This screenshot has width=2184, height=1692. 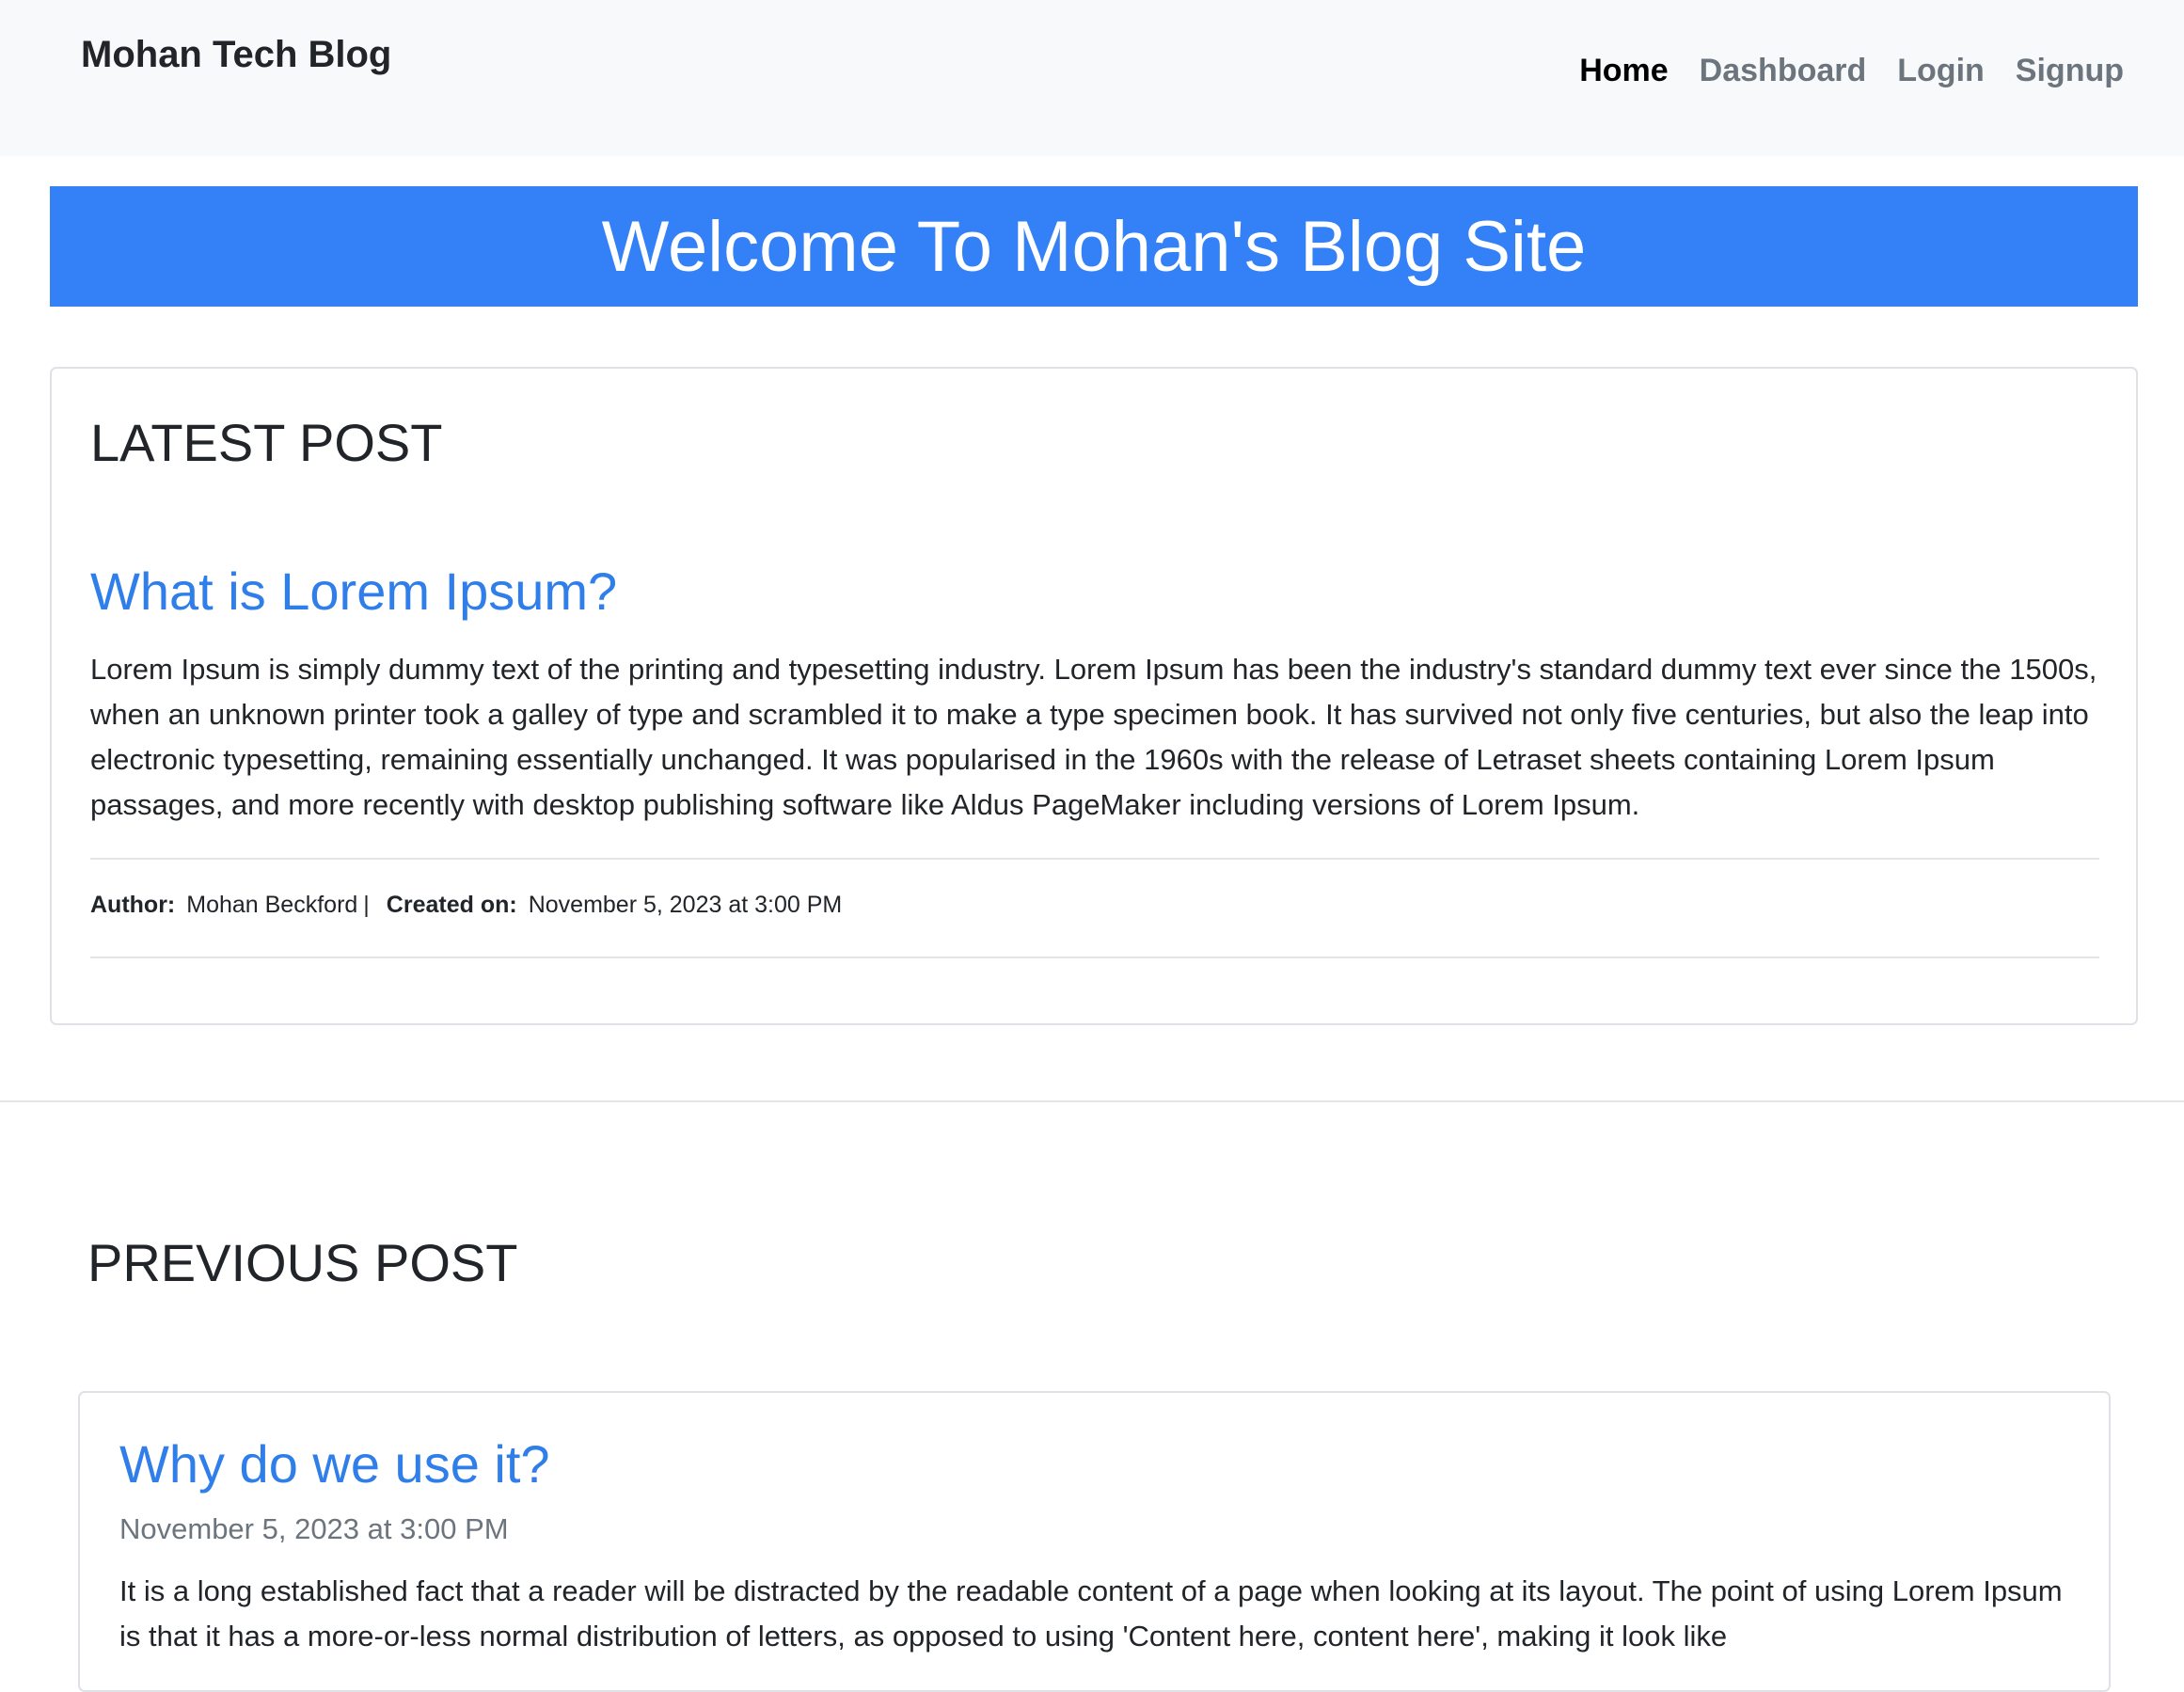 I want to click on latest-post-title-link: What is Lorem Ipsum?, so click(x=353, y=592).